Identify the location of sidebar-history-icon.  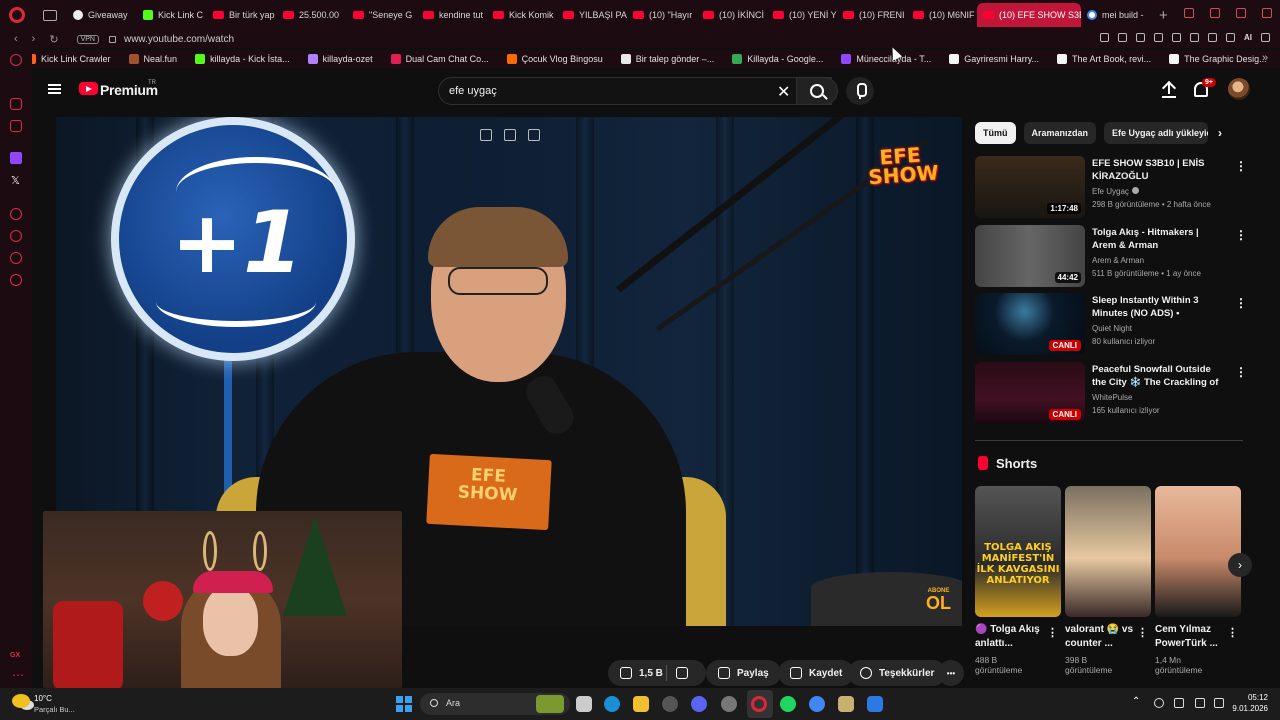
(16, 236).